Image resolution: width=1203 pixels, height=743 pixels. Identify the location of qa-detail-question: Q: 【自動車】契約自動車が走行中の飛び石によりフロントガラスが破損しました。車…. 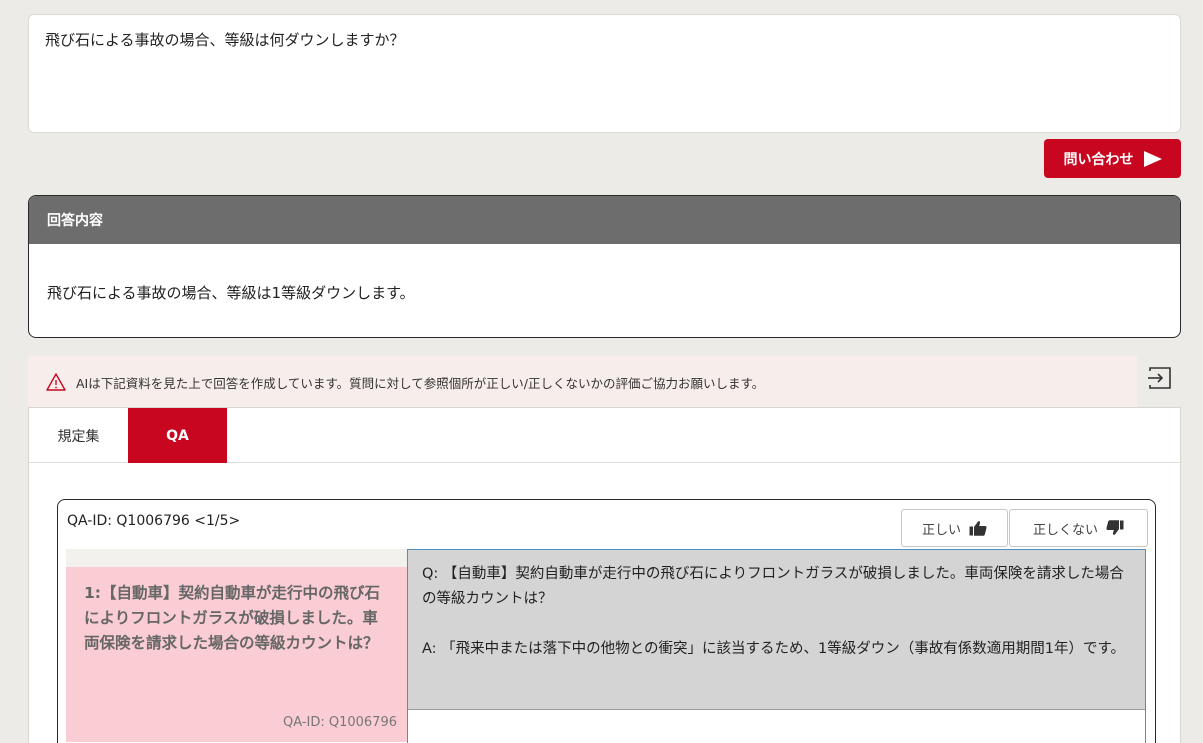
(773, 586).